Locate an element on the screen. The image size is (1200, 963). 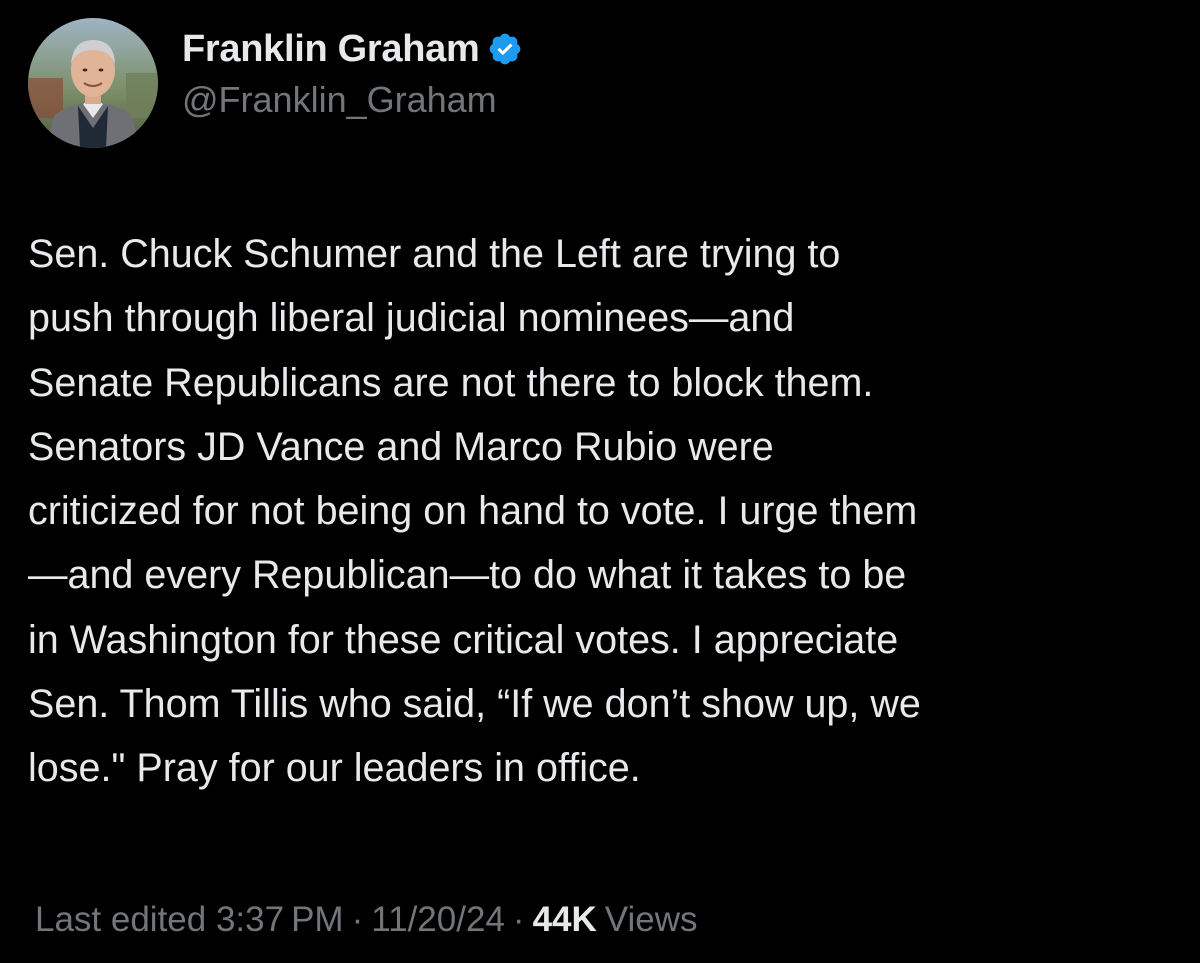
display-name: Franklin Graham is located at coordinates (331, 49).